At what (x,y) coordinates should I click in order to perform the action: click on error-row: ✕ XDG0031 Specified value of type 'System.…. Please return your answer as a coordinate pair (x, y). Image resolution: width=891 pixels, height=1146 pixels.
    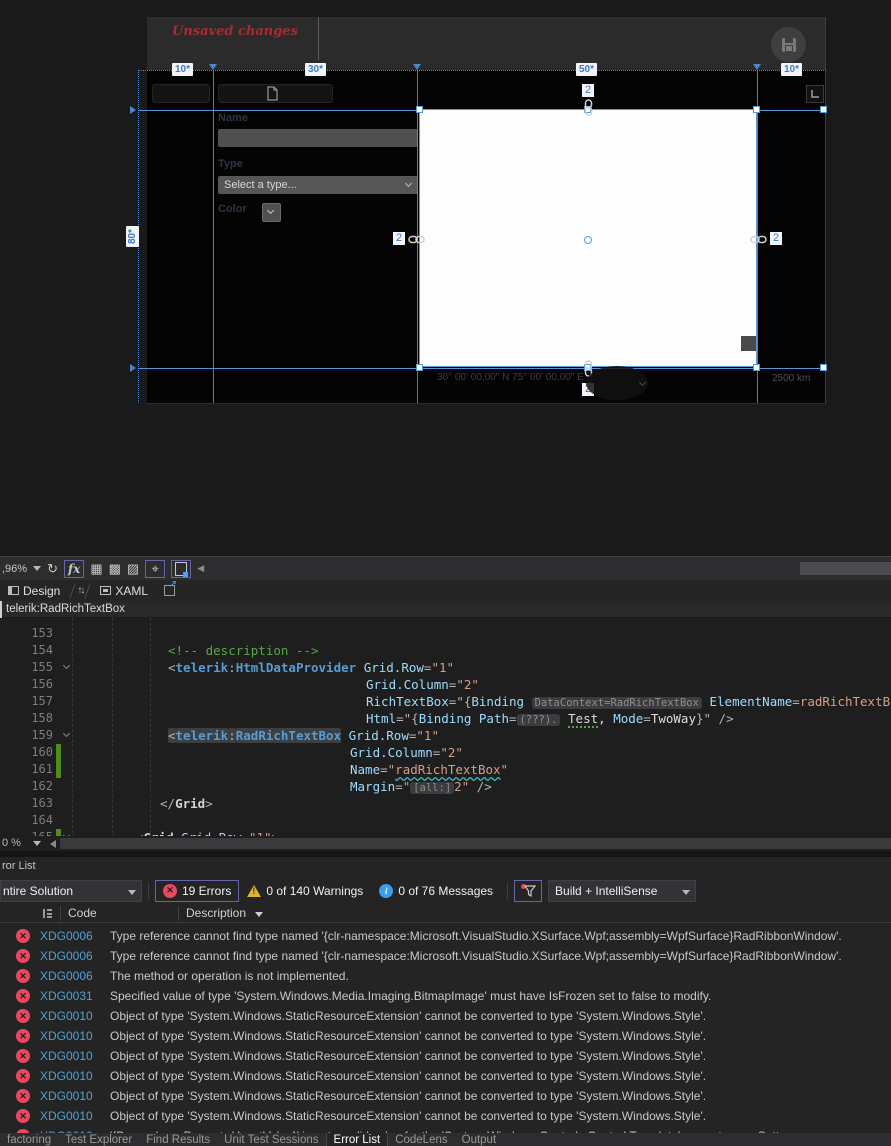
    Looking at the image, I should click on (445, 996).